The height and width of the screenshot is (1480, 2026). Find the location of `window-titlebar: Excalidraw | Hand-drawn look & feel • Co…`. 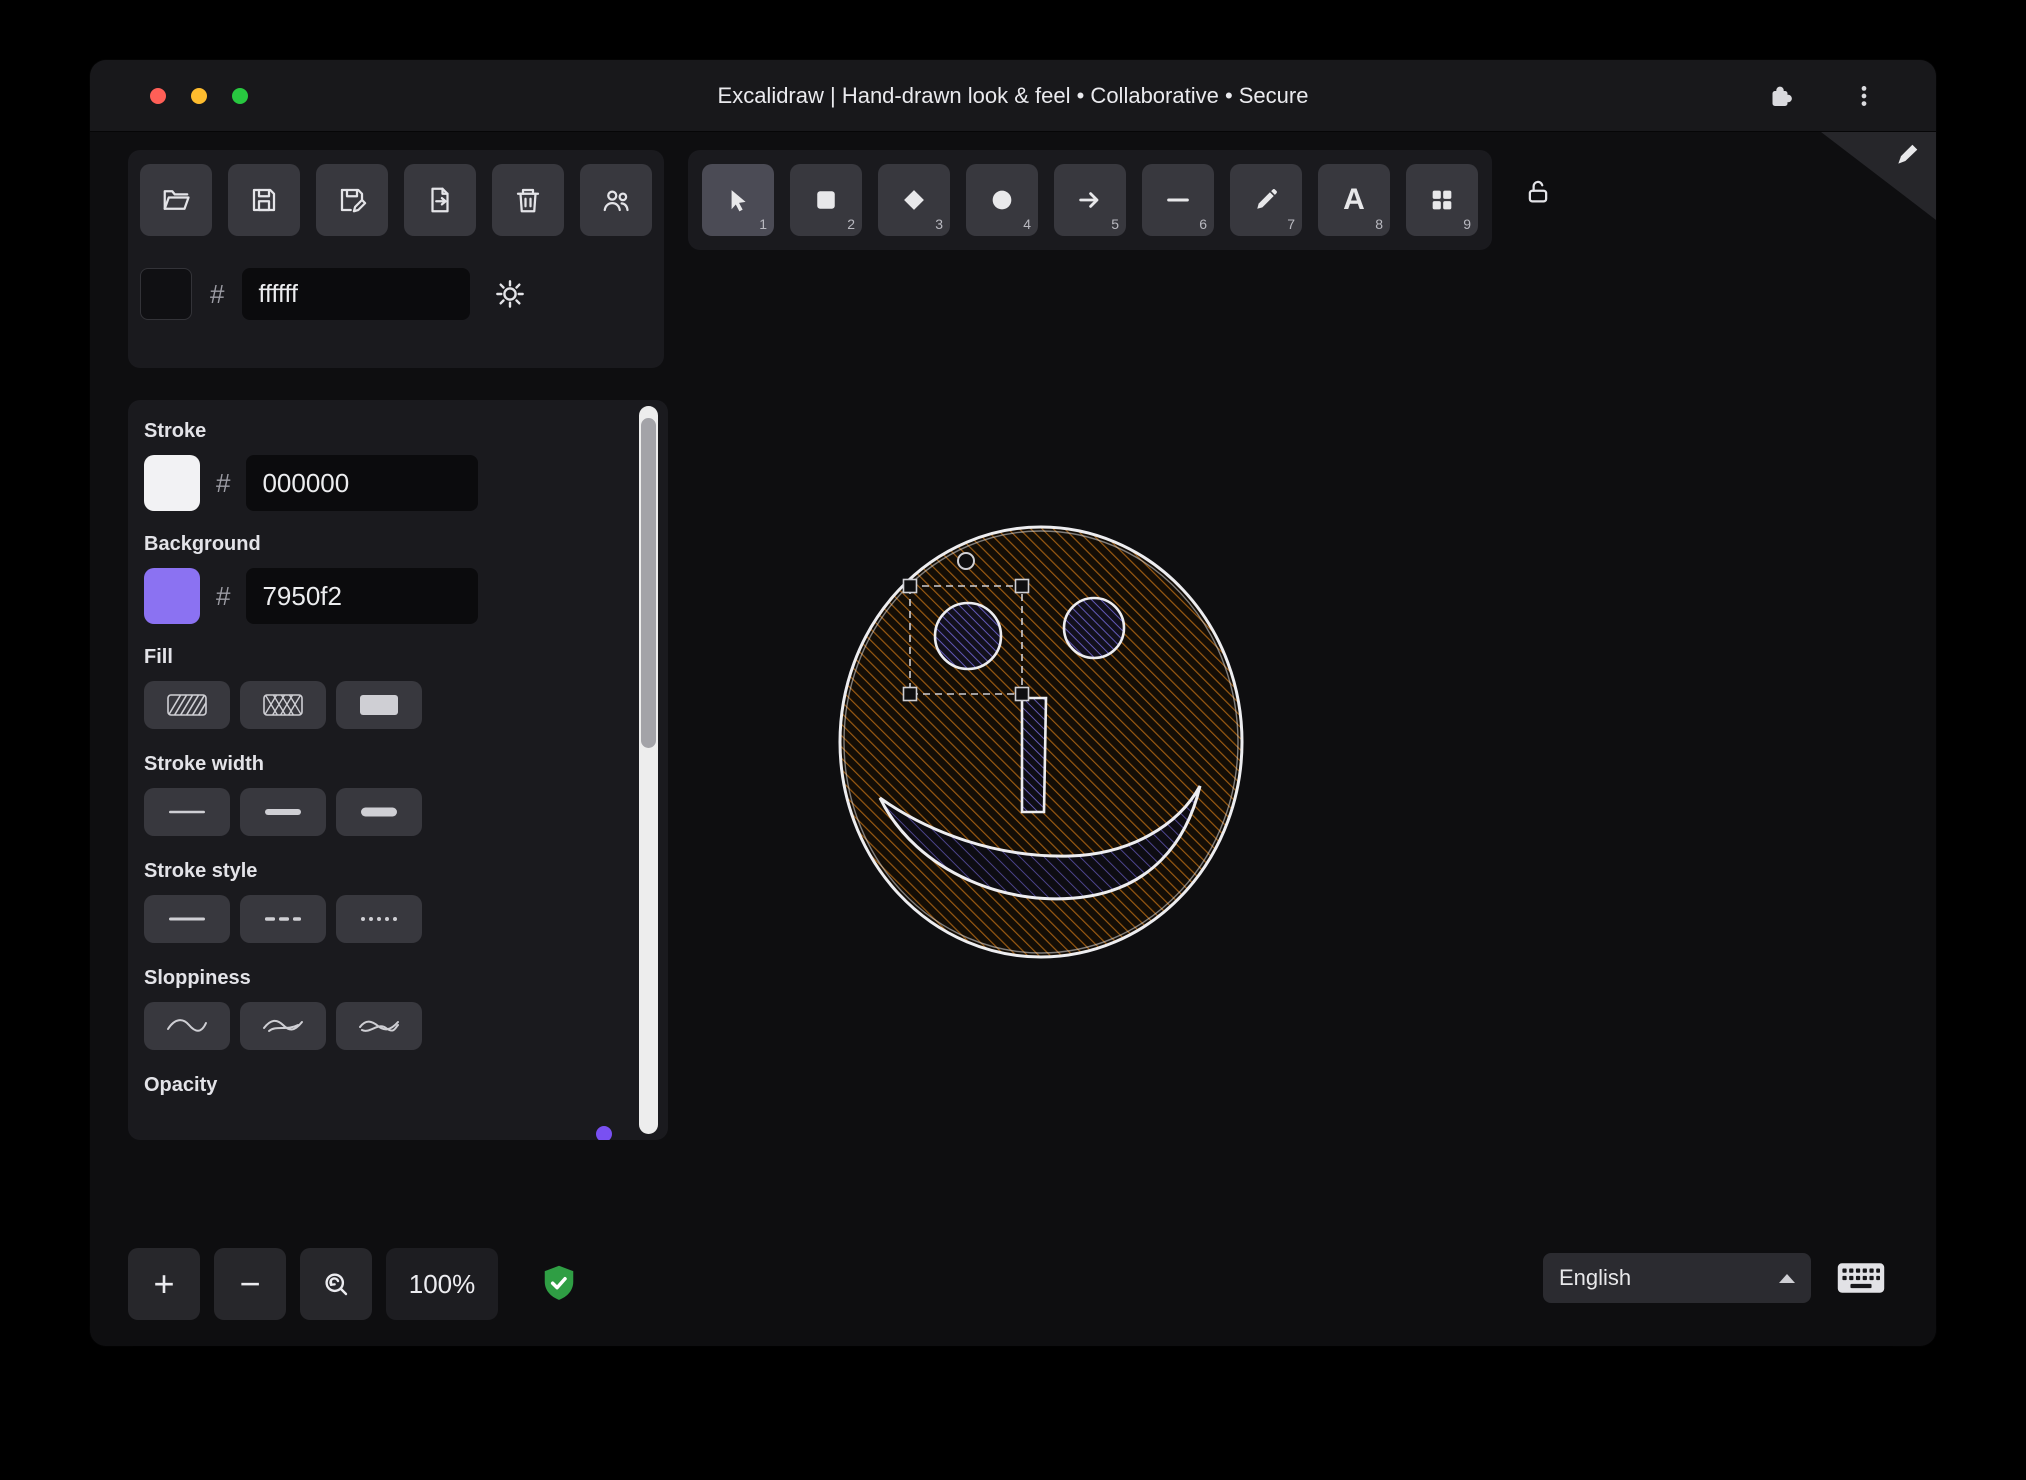

window-titlebar: Excalidraw | Hand-drawn look & feel • Co… is located at coordinates (1013, 96).